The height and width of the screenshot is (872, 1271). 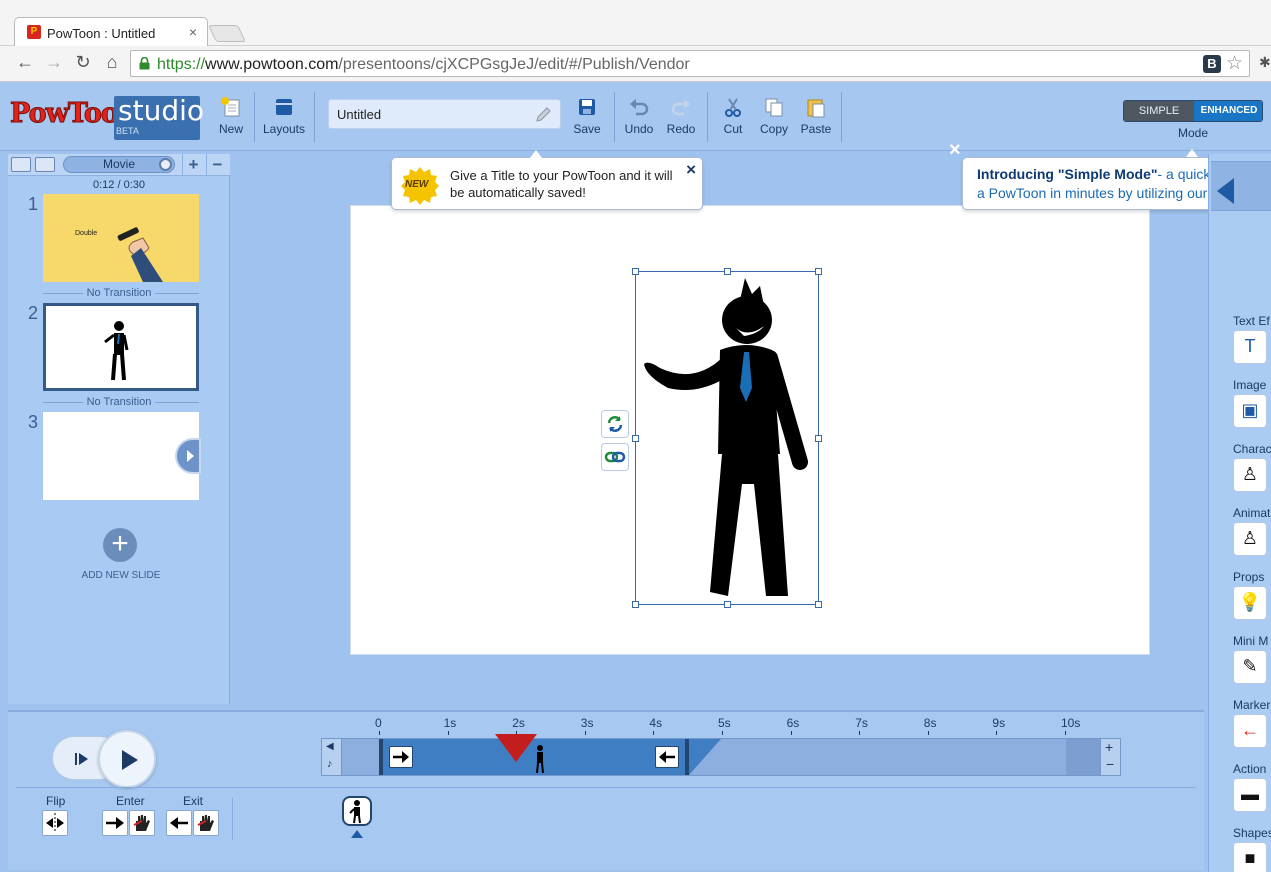 What do you see at coordinates (111, 32) in the screenshot?
I see `browser-tab: P PowToon : Untitled ×` at bounding box center [111, 32].